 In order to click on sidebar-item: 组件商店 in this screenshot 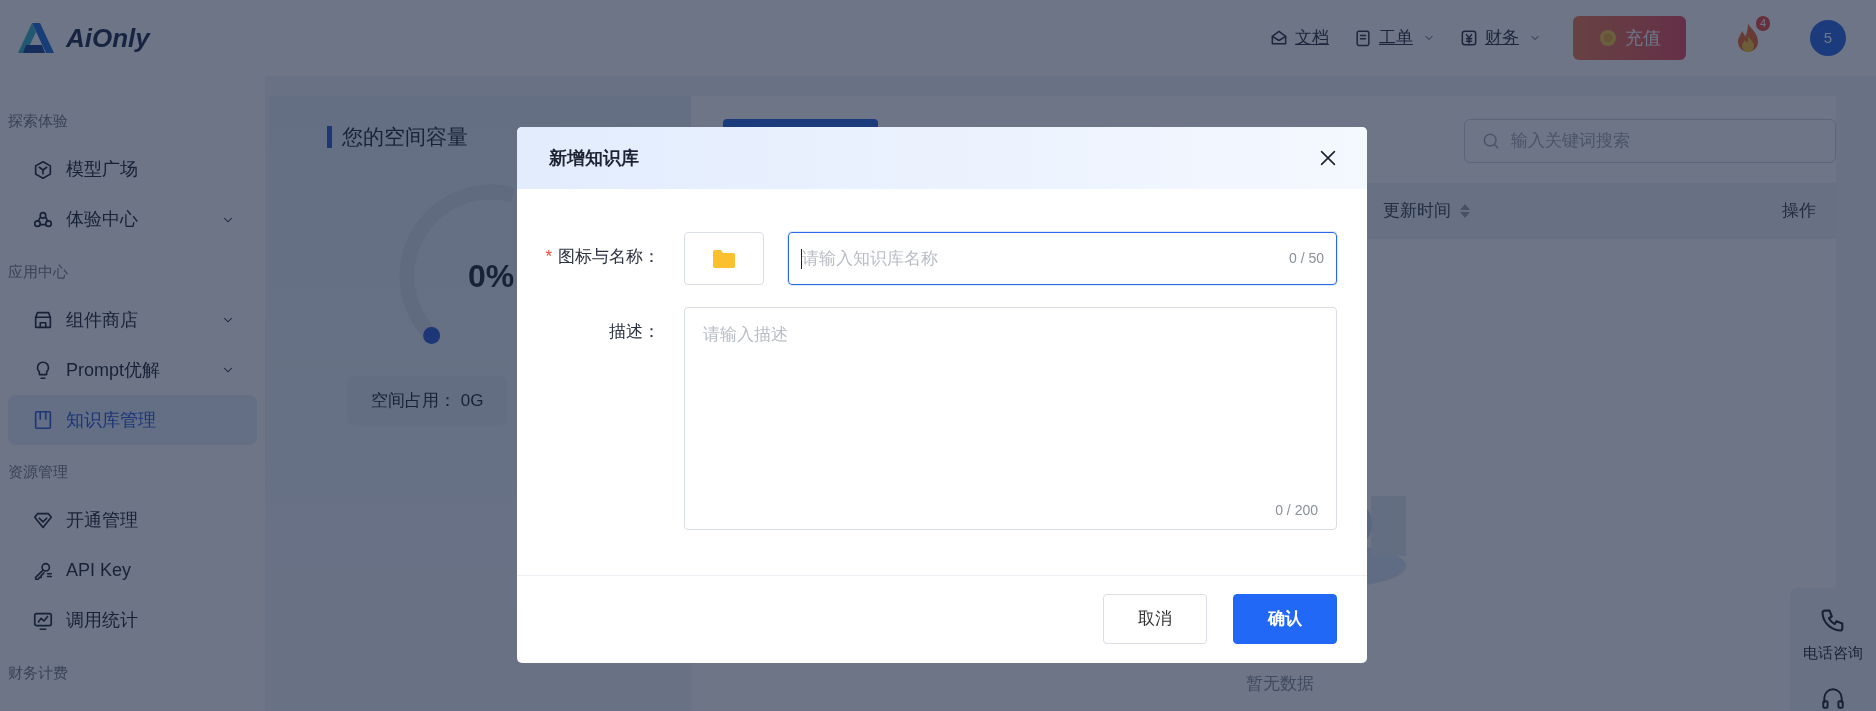, I will do `click(132, 320)`.